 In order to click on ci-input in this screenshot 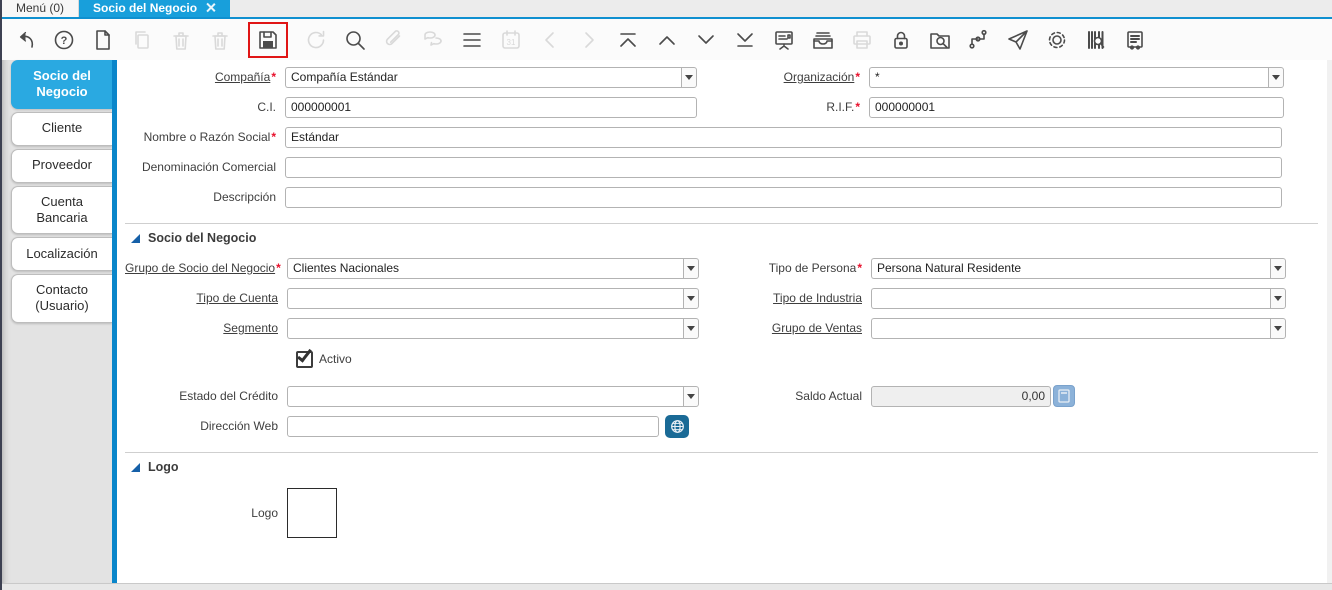, I will do `click(491, 107)`.